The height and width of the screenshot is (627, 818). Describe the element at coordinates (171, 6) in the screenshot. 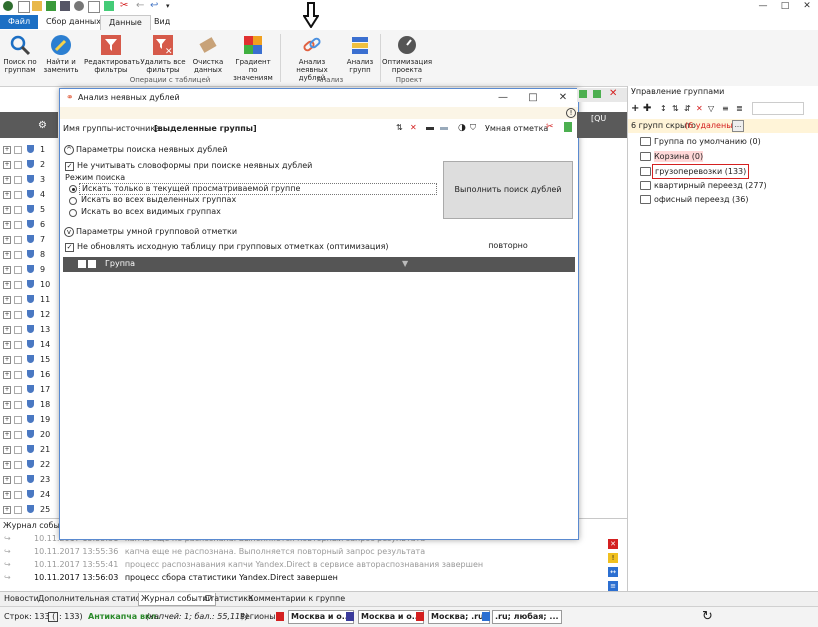

I see `quick-access-dropdown-icon: ▾` at that location.